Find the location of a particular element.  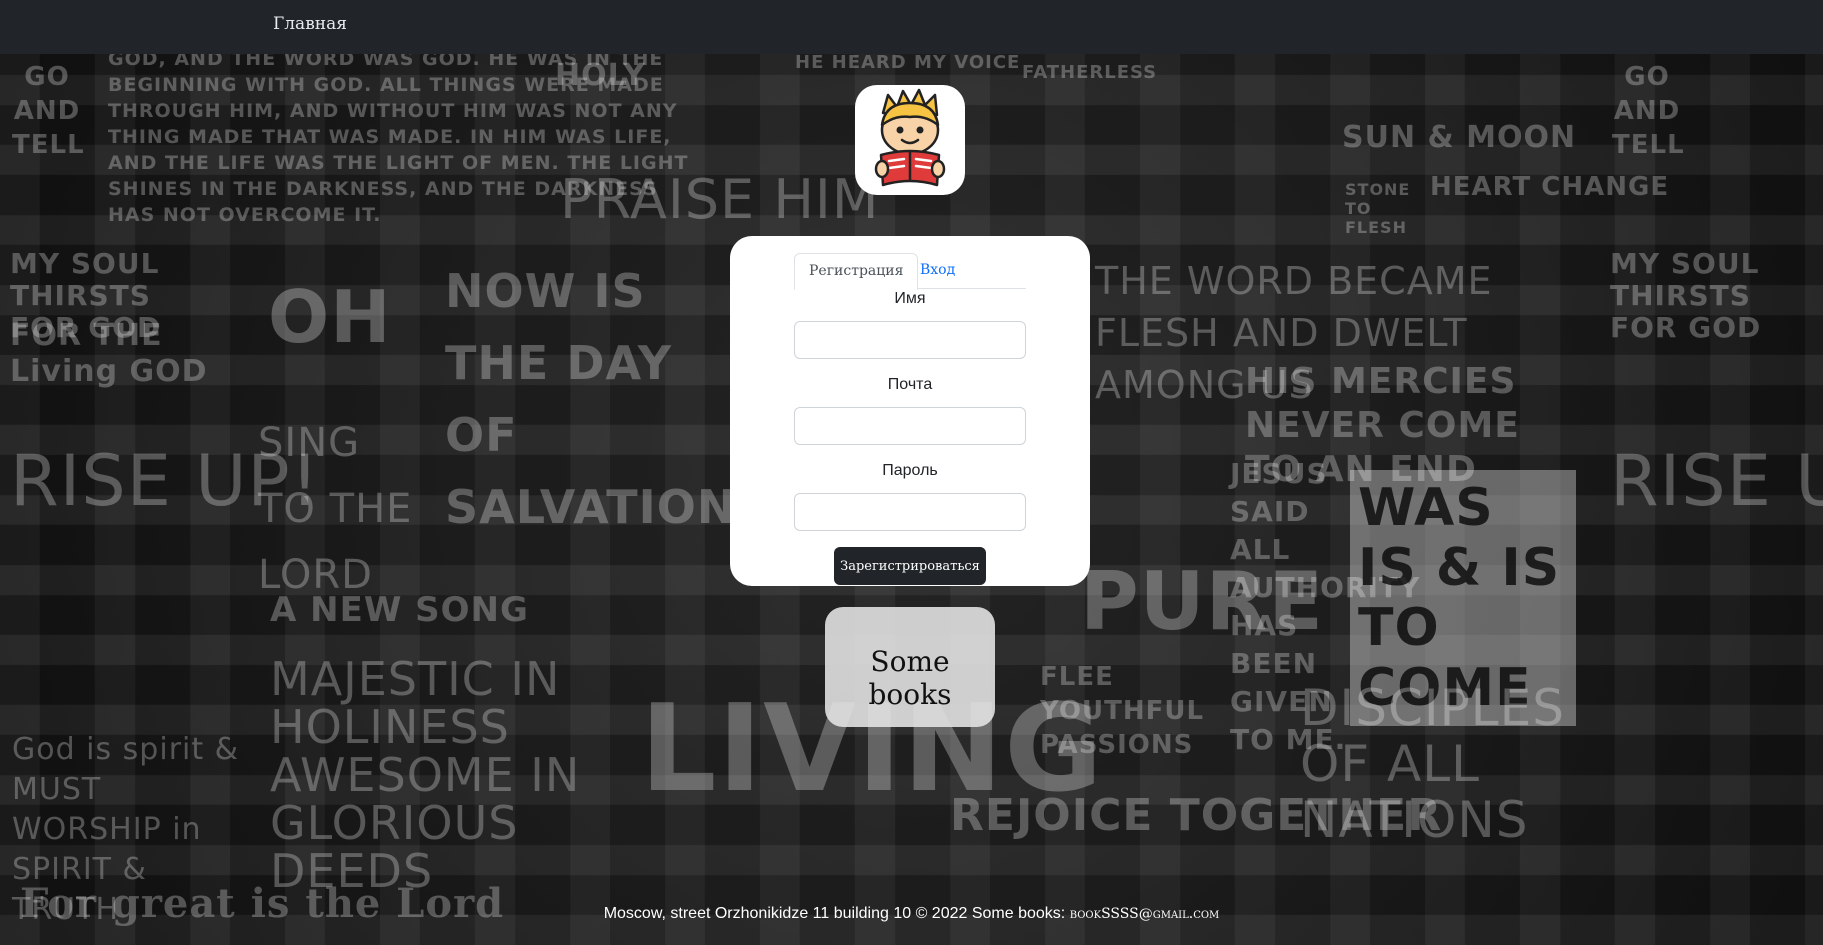

bg-text: HEART CHANGE is located at coordinates (1550, 187).